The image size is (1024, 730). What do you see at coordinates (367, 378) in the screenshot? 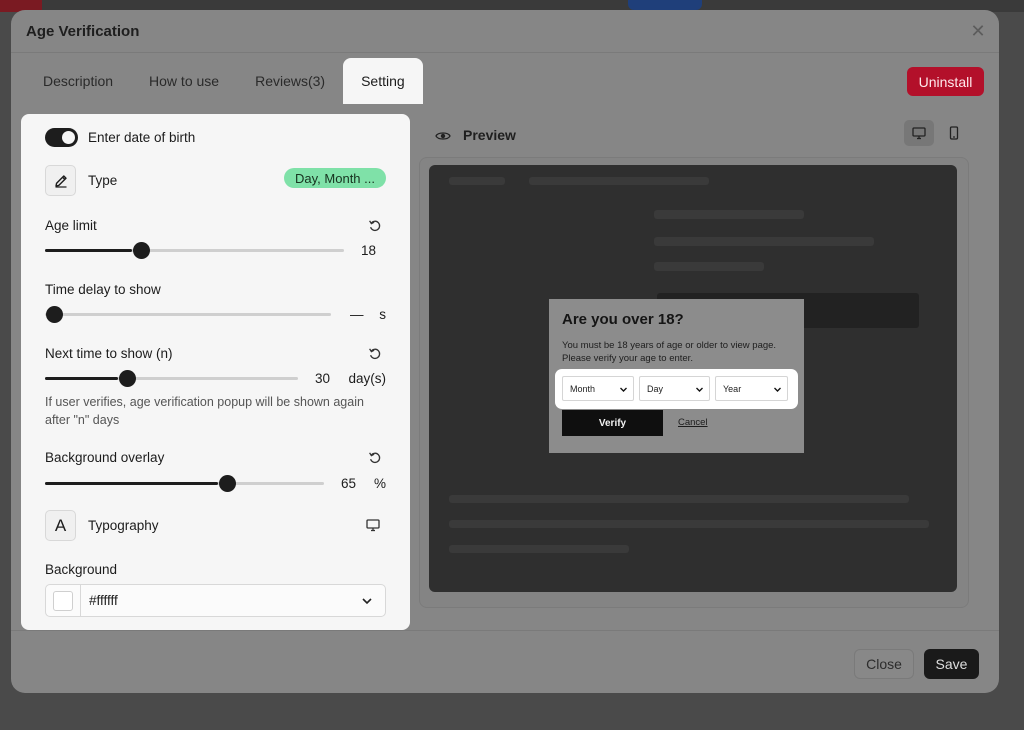
I see `next-time-unit: day(s)` at bounding box center [367, 378].